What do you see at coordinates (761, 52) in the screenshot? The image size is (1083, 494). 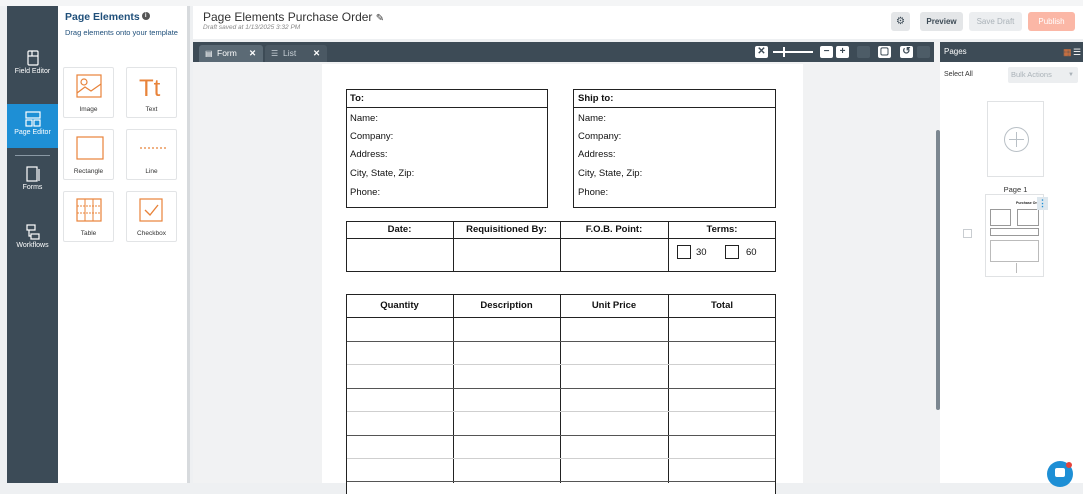 I see `fit-icon: ✕` at bounding box center [761, 52].